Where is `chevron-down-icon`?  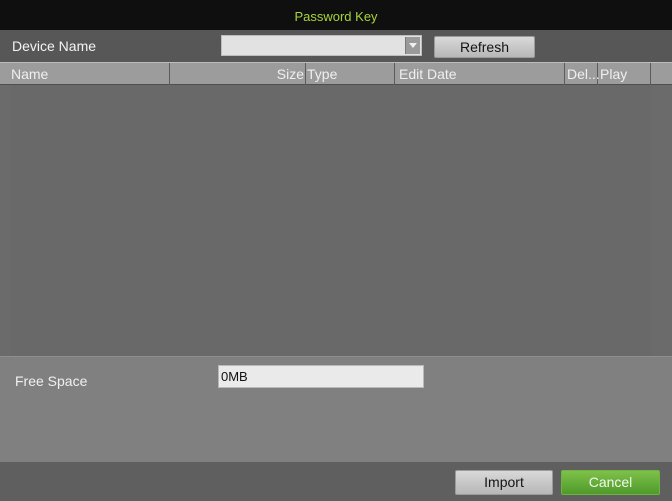
chevron-down-icon is located at coordinates (412, 45).